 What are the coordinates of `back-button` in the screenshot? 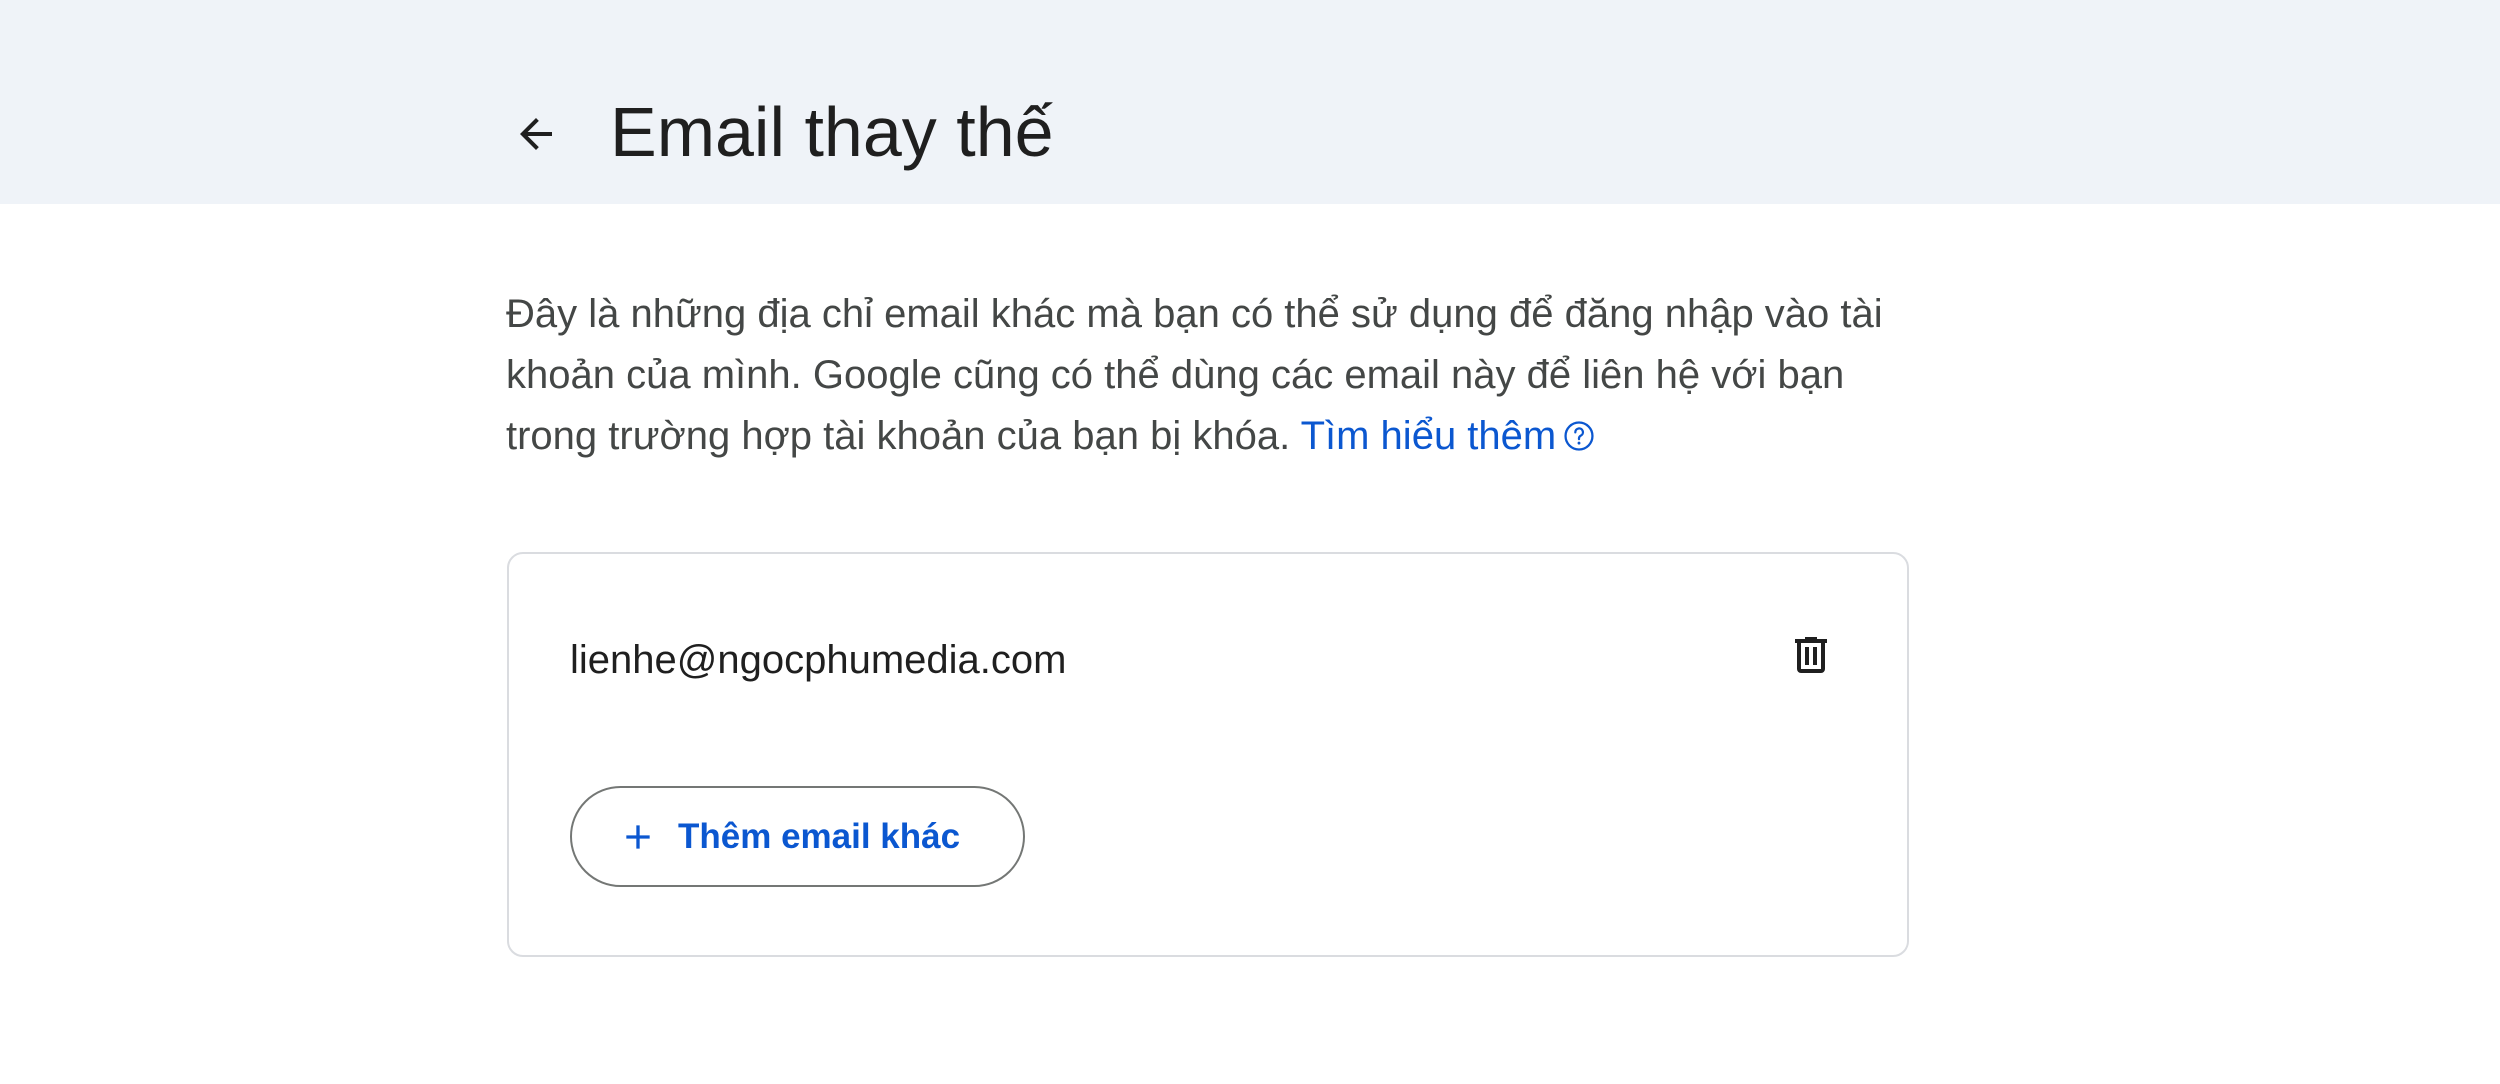 It's located at (536, 134).